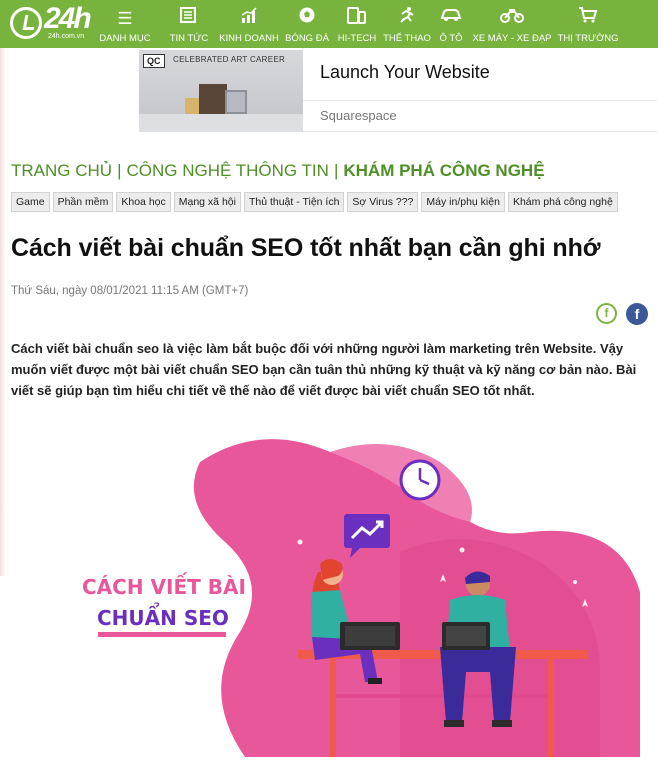  I want to click on nav-item-label: BÓNG ĐÁ, so click(307, 38).